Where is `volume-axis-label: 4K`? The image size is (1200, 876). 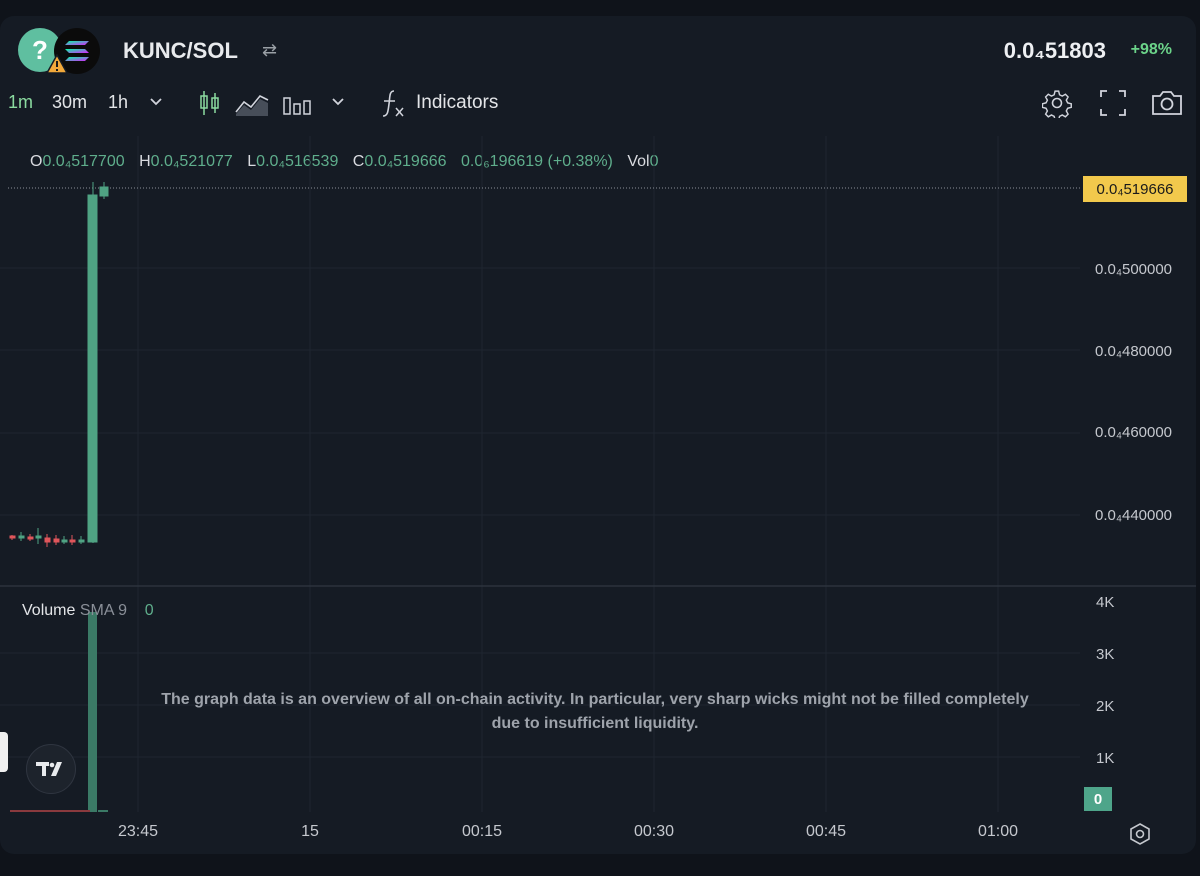 volume-axis-label: 4K is located at coordinates (1105, 602).